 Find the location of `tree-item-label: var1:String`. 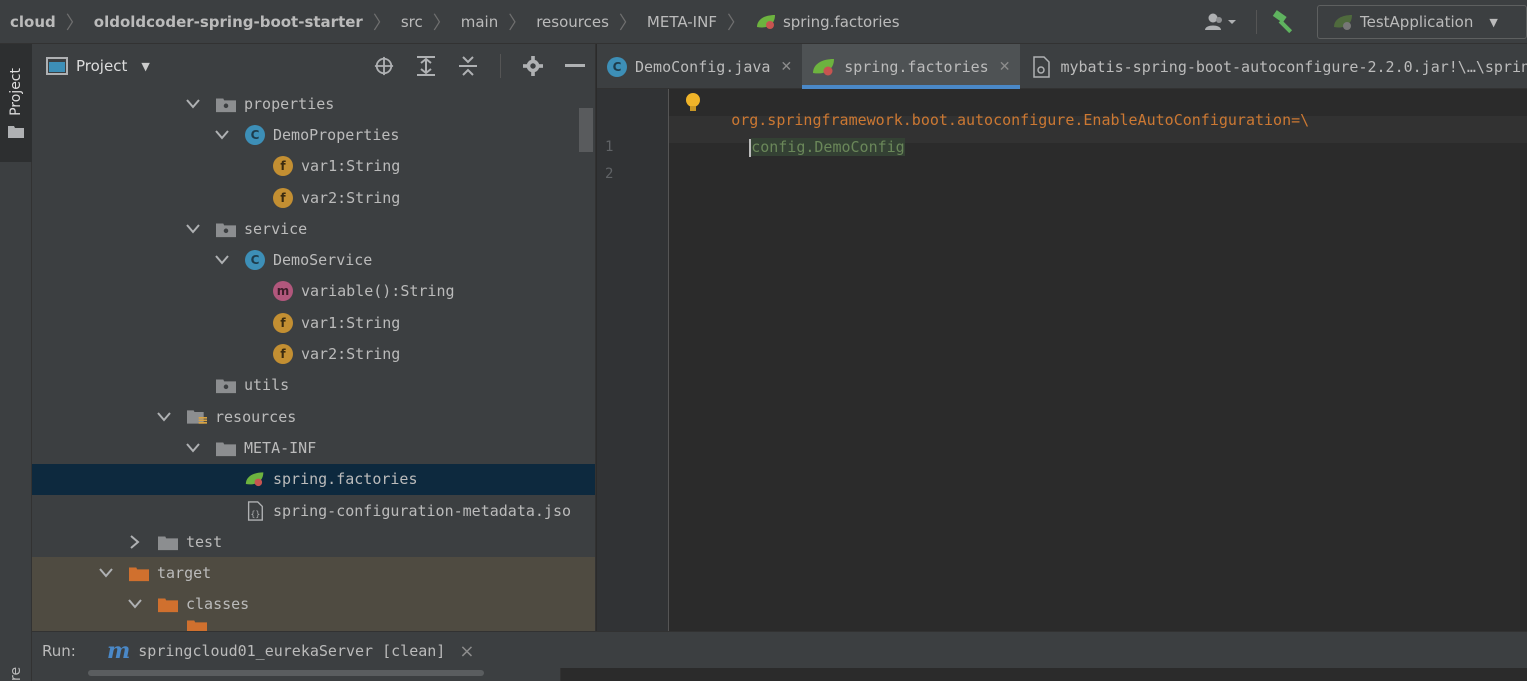

tree-item-label: var1:String is located at coordinates (351, 166).